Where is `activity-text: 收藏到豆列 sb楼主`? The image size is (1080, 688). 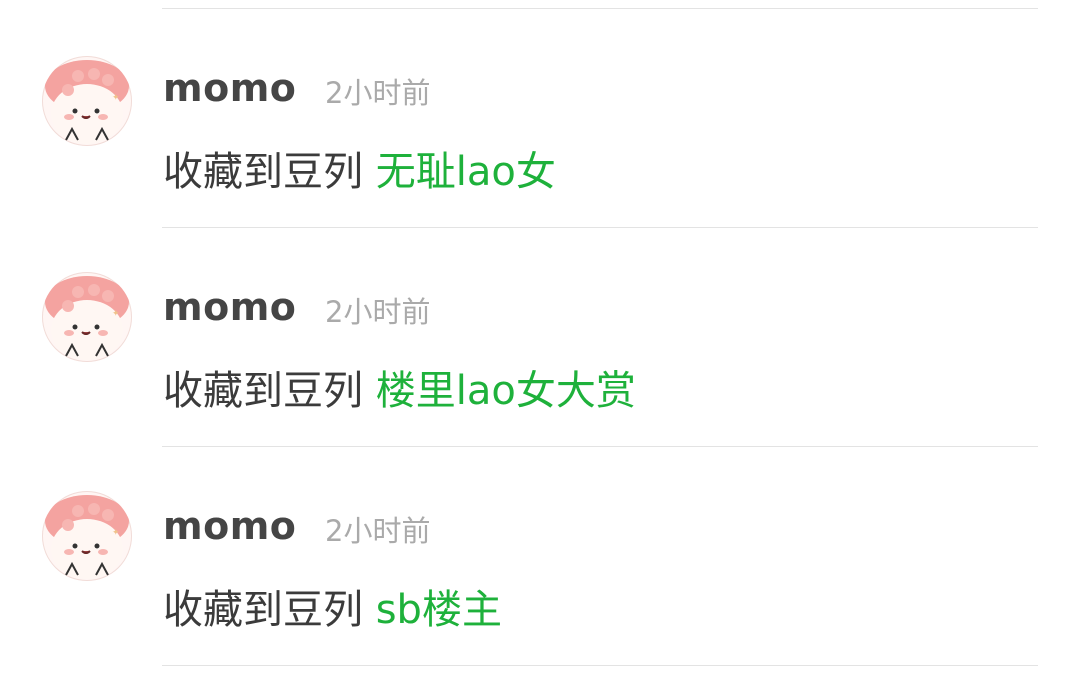 activity-text: 收藏到豆列 sb楼主 is located at coordinates (332, 606).